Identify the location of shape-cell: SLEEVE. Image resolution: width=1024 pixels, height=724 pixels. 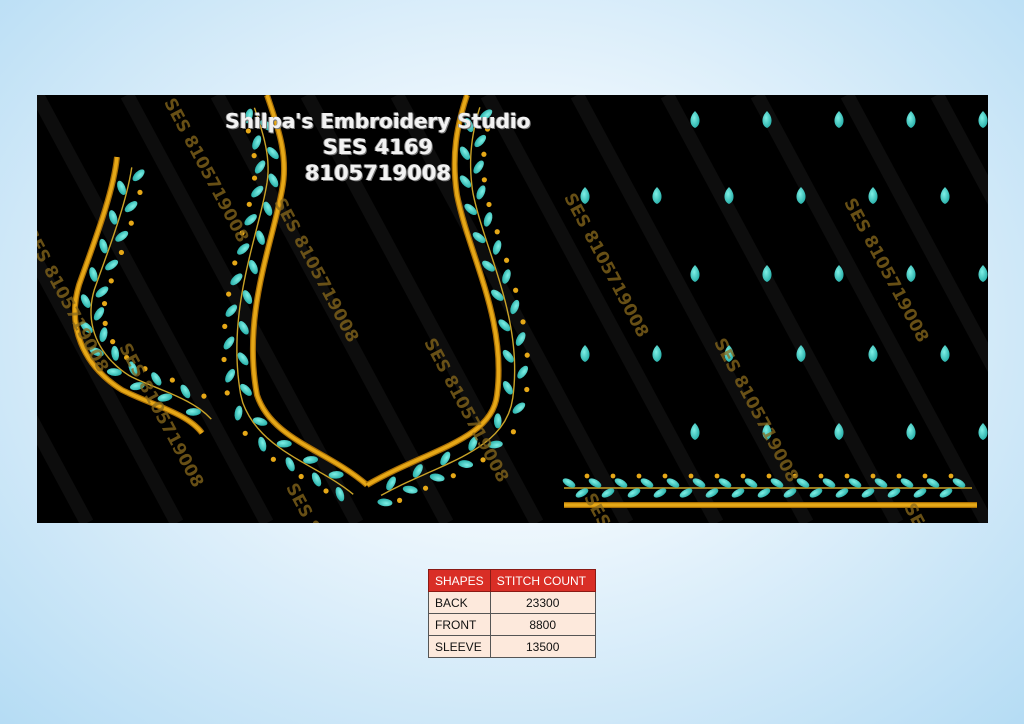
(459, 646).